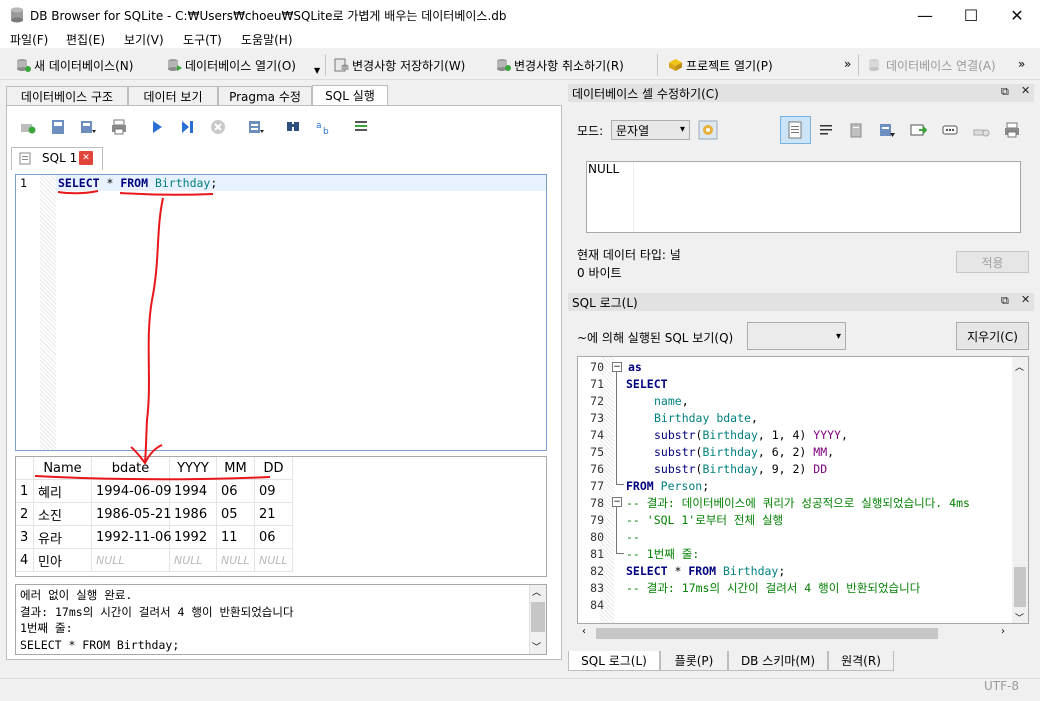  What do you see at coordinates (847, 64) in the screenshot?
I see `toolbar-overflow-icon: »` at bounding box center [847, 64].